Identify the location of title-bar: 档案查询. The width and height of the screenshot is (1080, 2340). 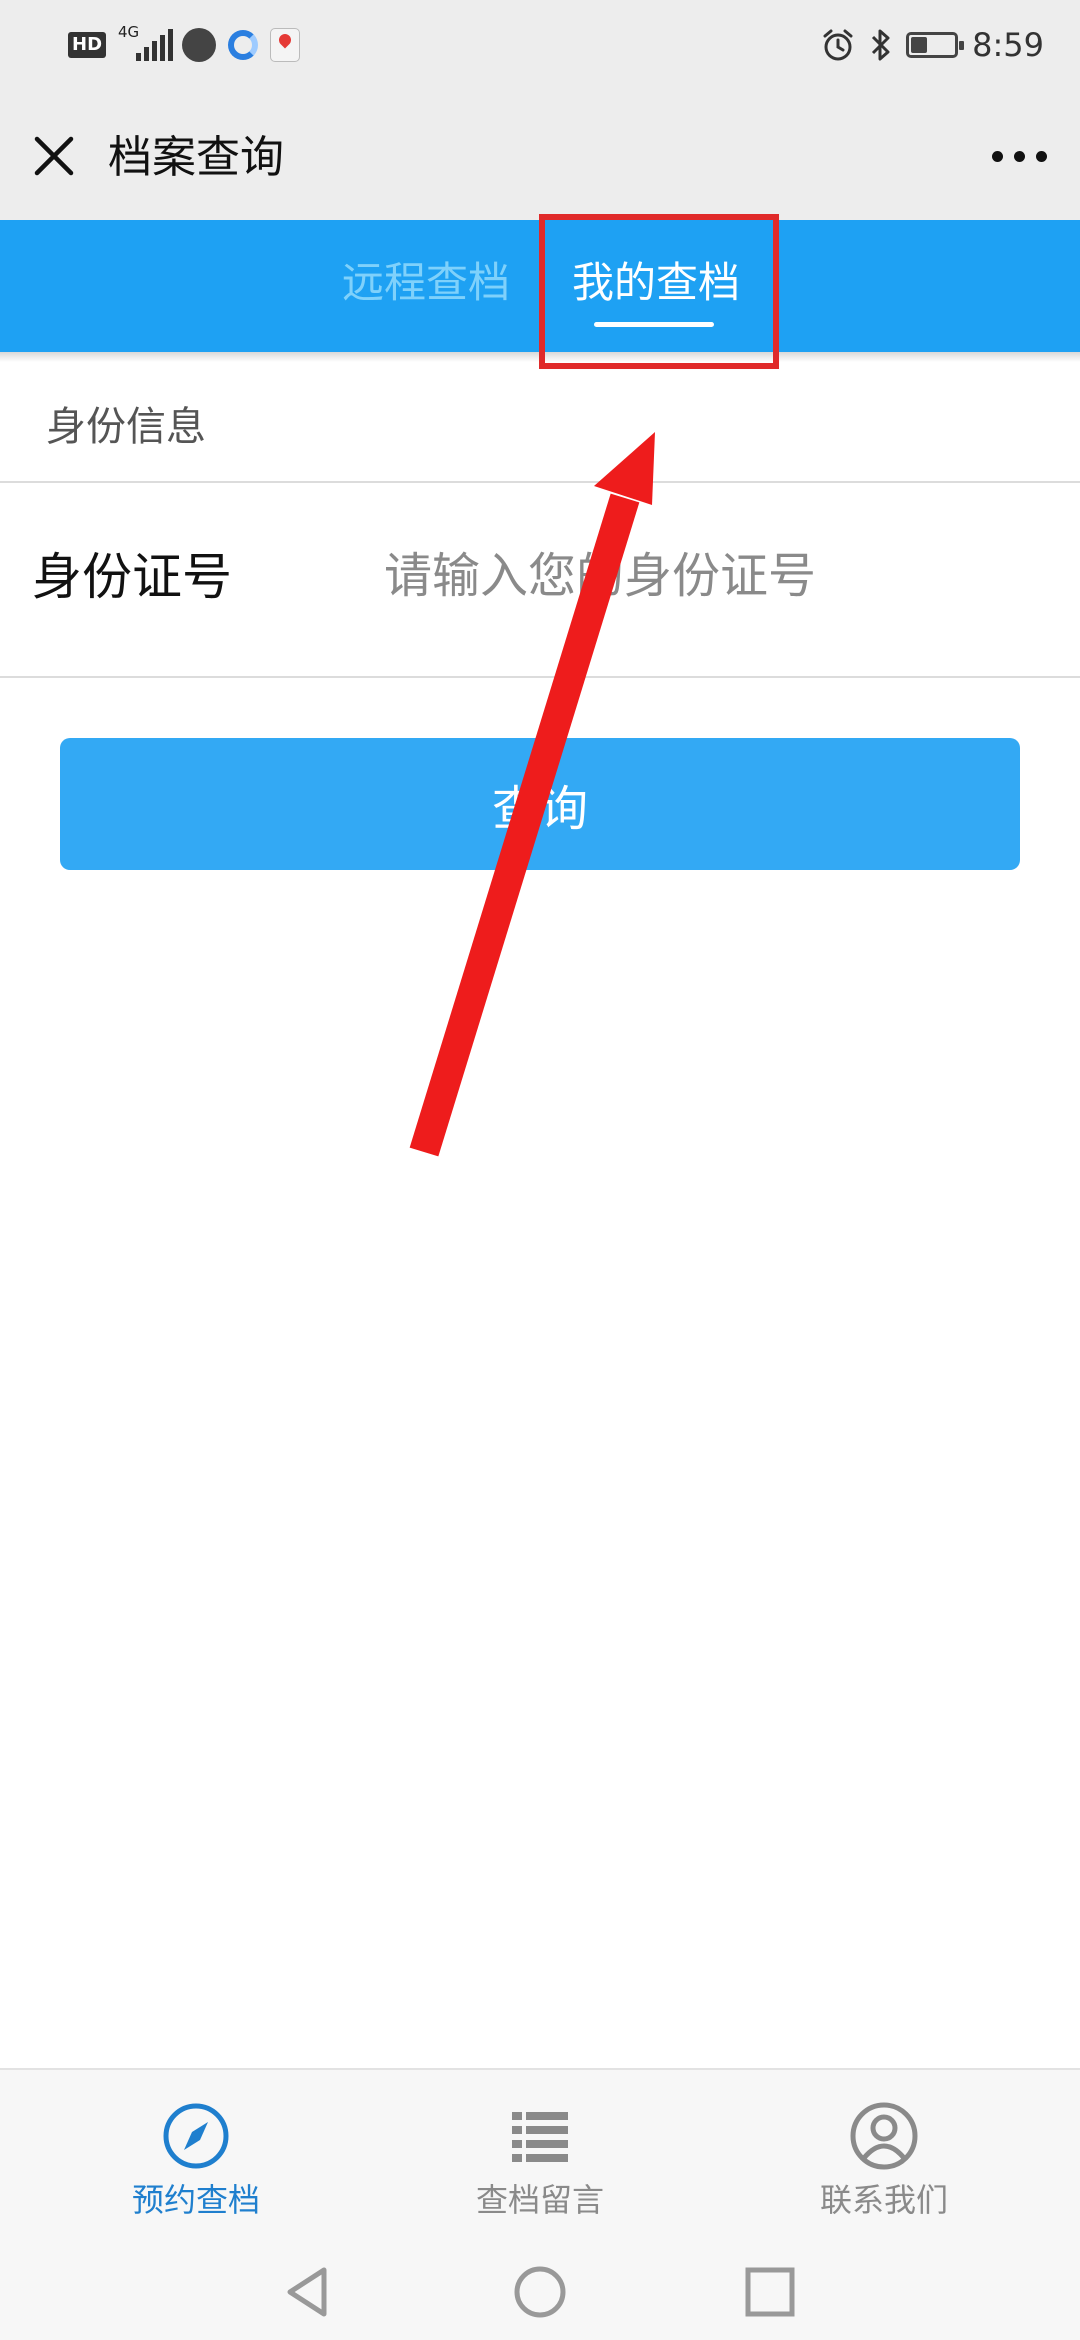
(540, 155).